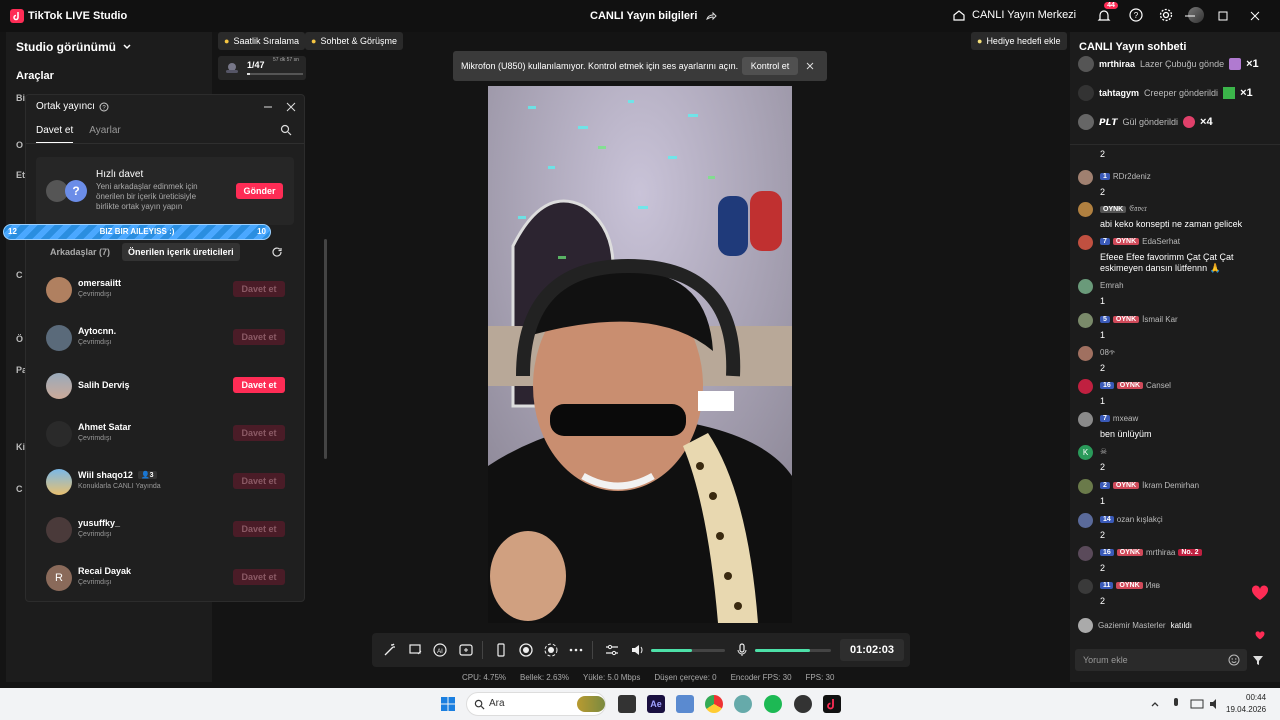 The width and height of the screenshot is (1280, 720). Describe the element at coordinates (466, 650) in the screenshot. I see `add-source-icon` at that location.